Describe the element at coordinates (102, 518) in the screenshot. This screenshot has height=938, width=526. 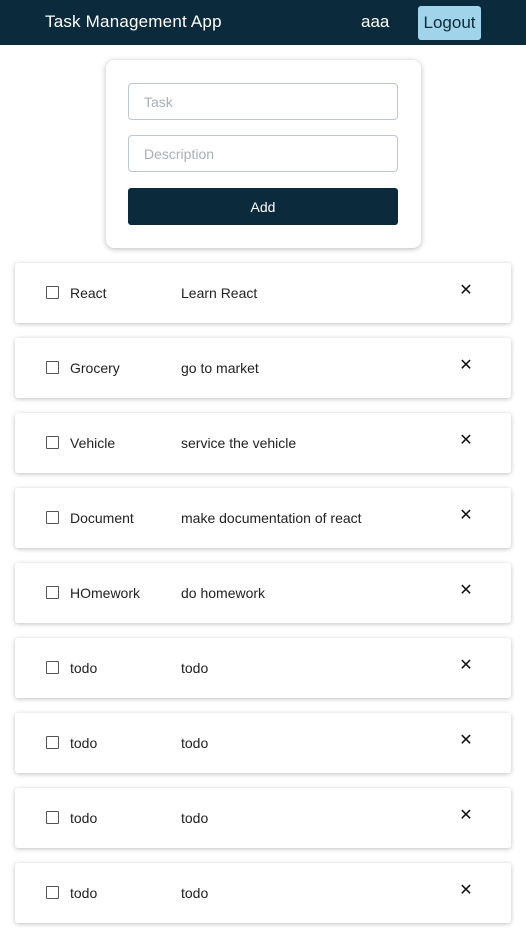
I see `task-name: Document` at that location.